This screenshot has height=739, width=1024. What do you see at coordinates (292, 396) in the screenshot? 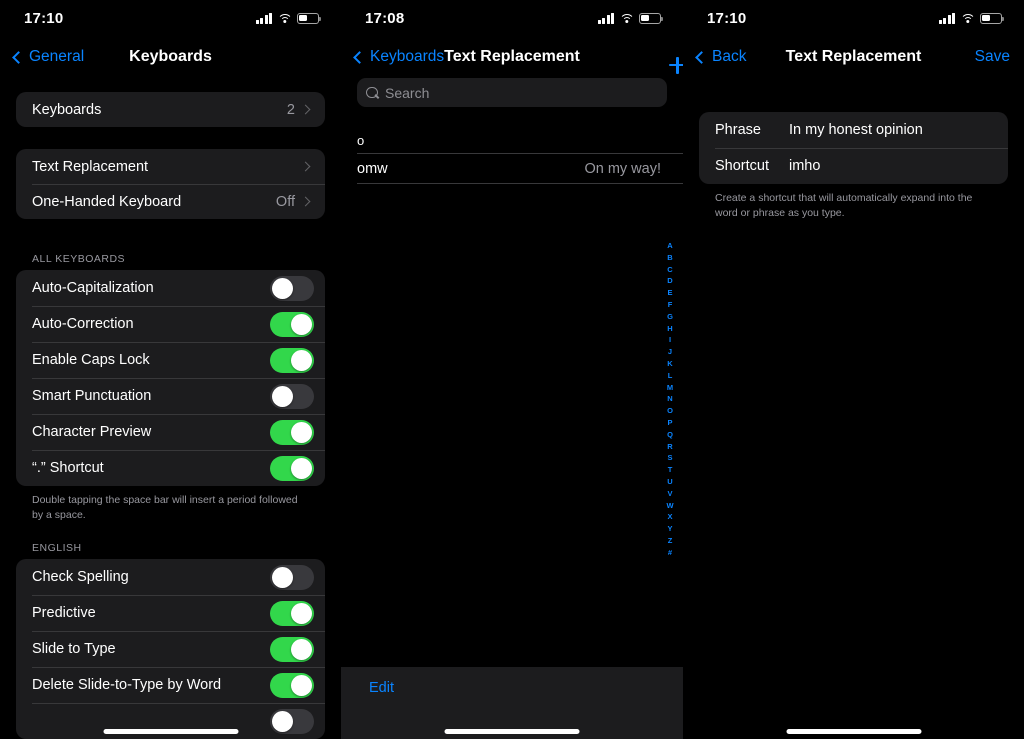
I see `toggle-smart-punctuation` at bounding box center [292, 396].